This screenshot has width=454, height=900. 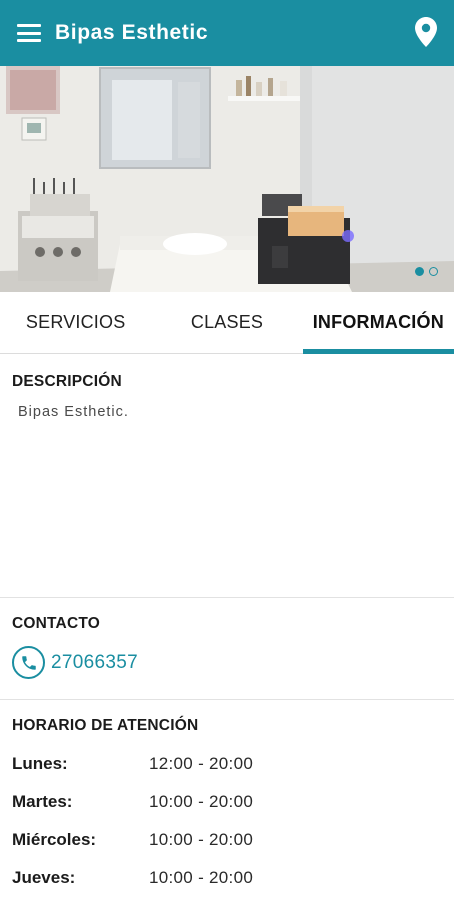 I want to click on hours-day: Martes:, so click(x=42, y=801).